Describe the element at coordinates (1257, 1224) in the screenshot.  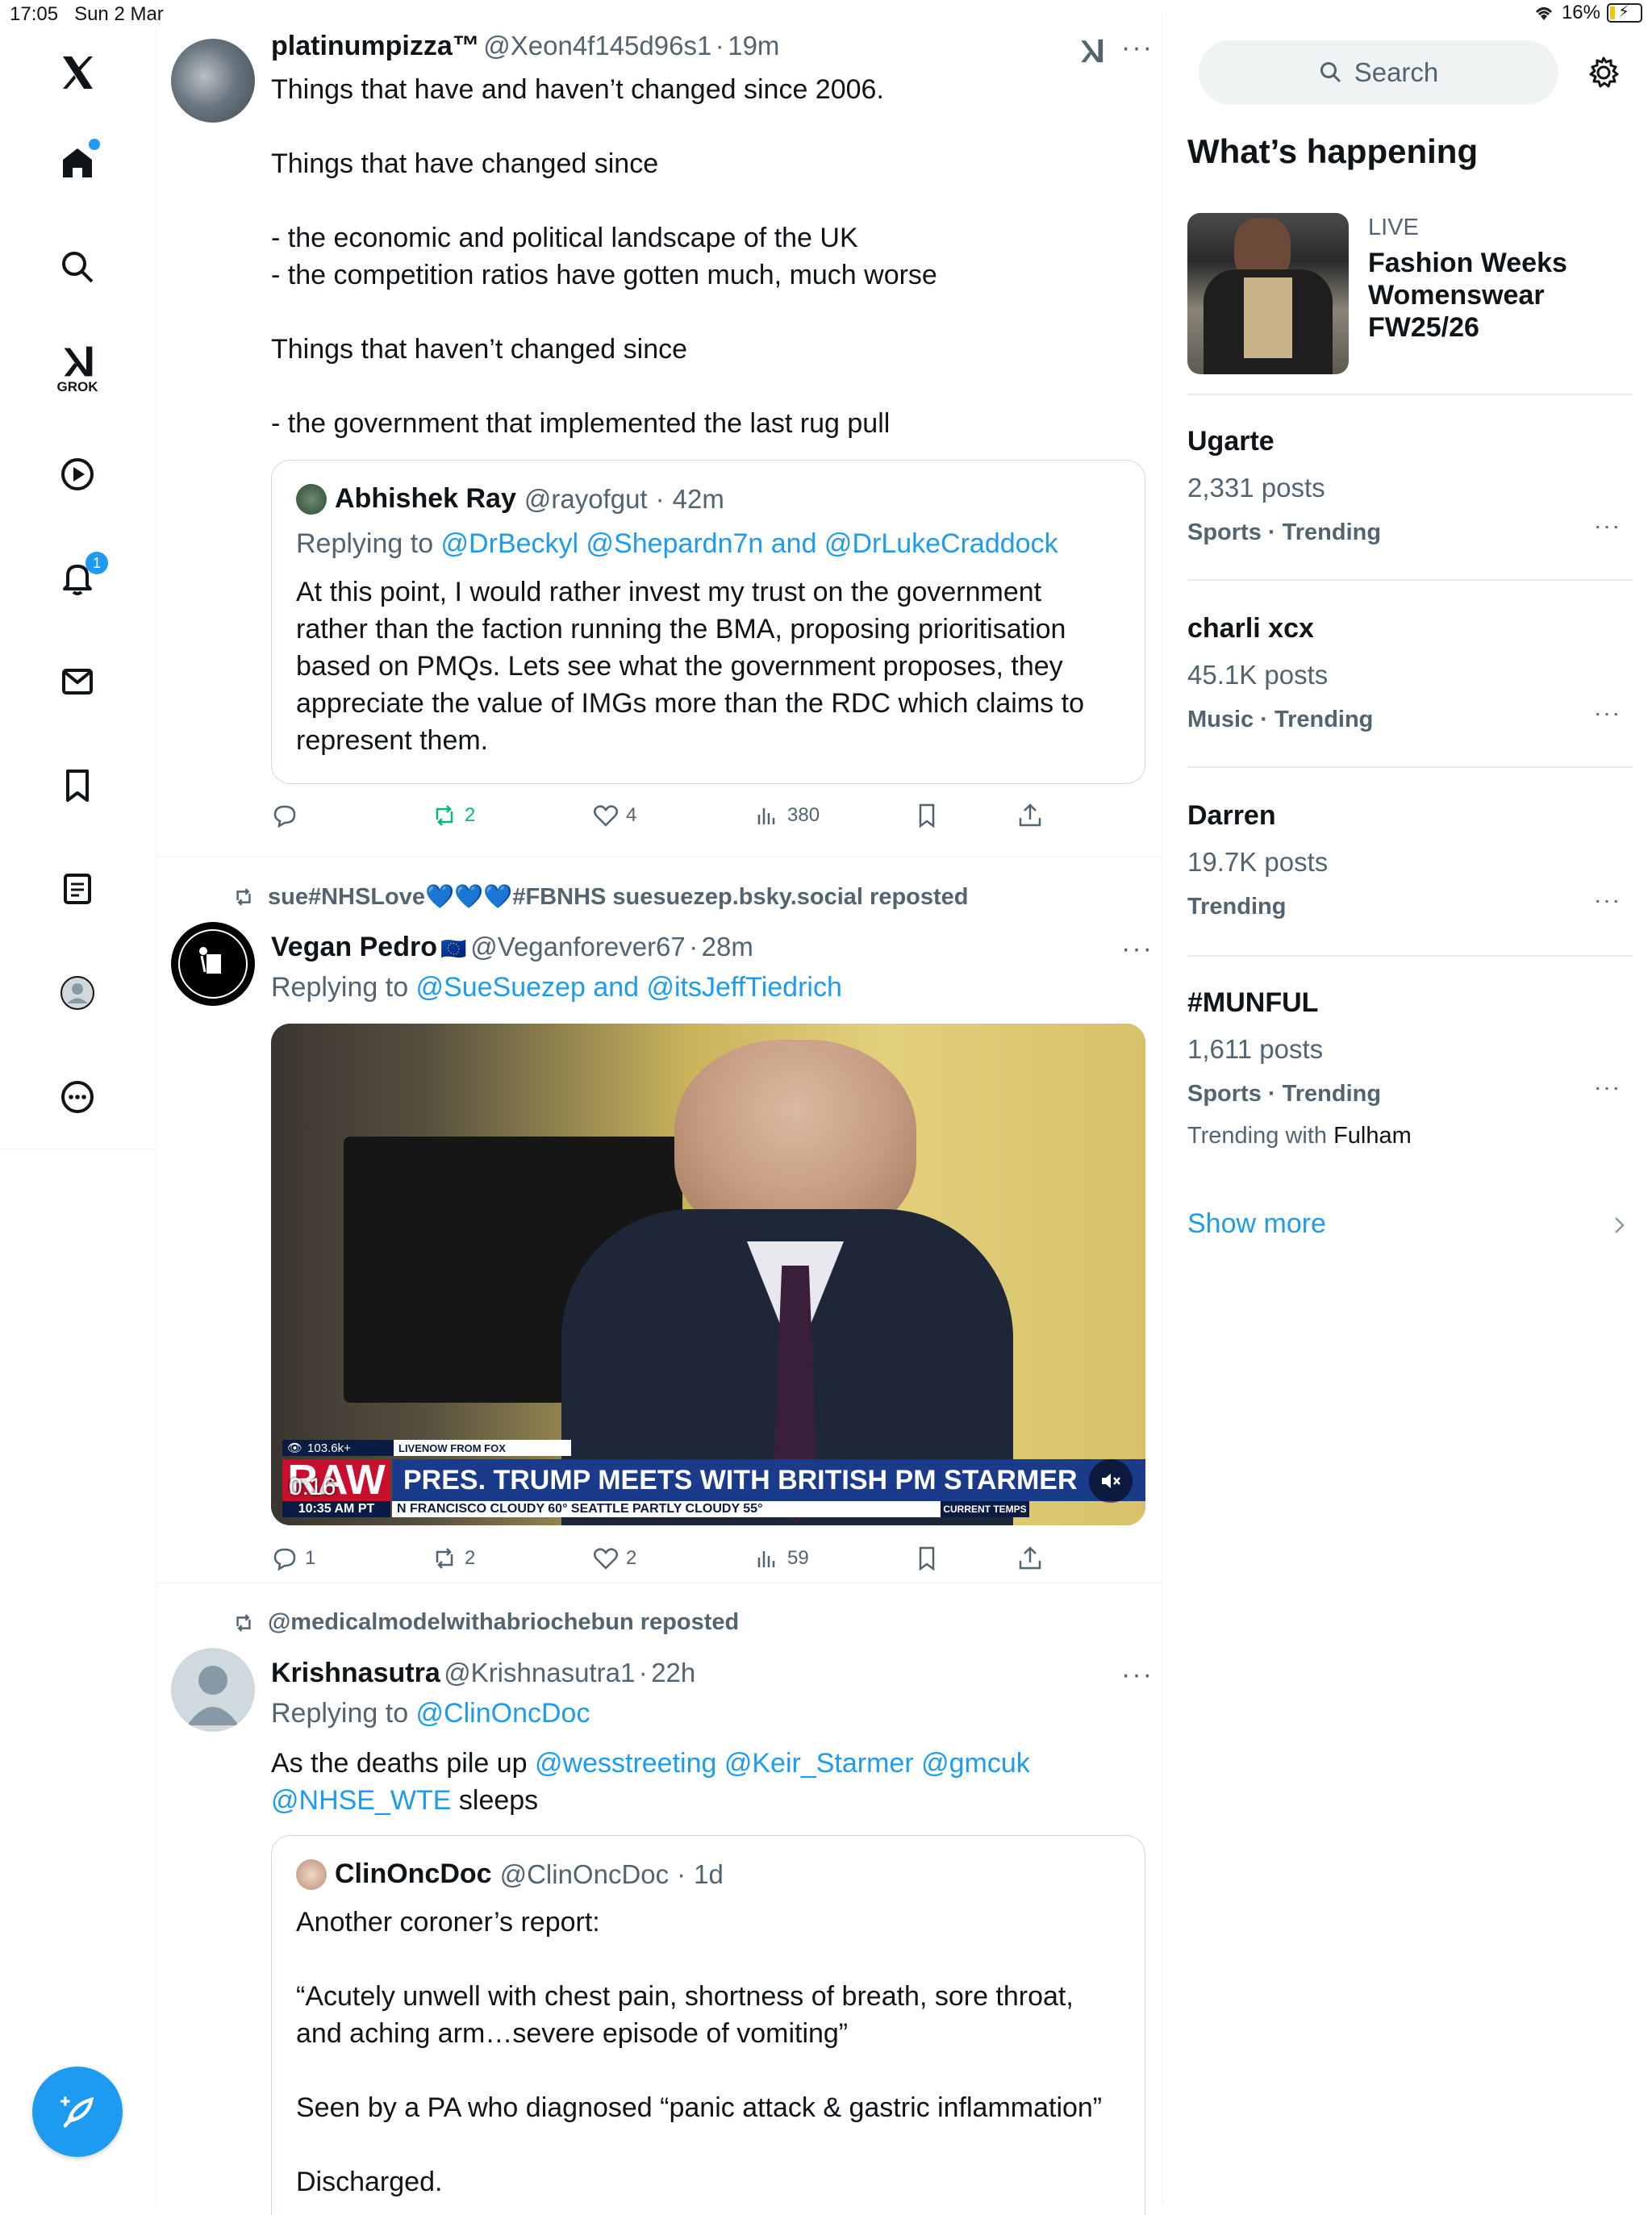
I see `show-more-link: Show more` at that location.